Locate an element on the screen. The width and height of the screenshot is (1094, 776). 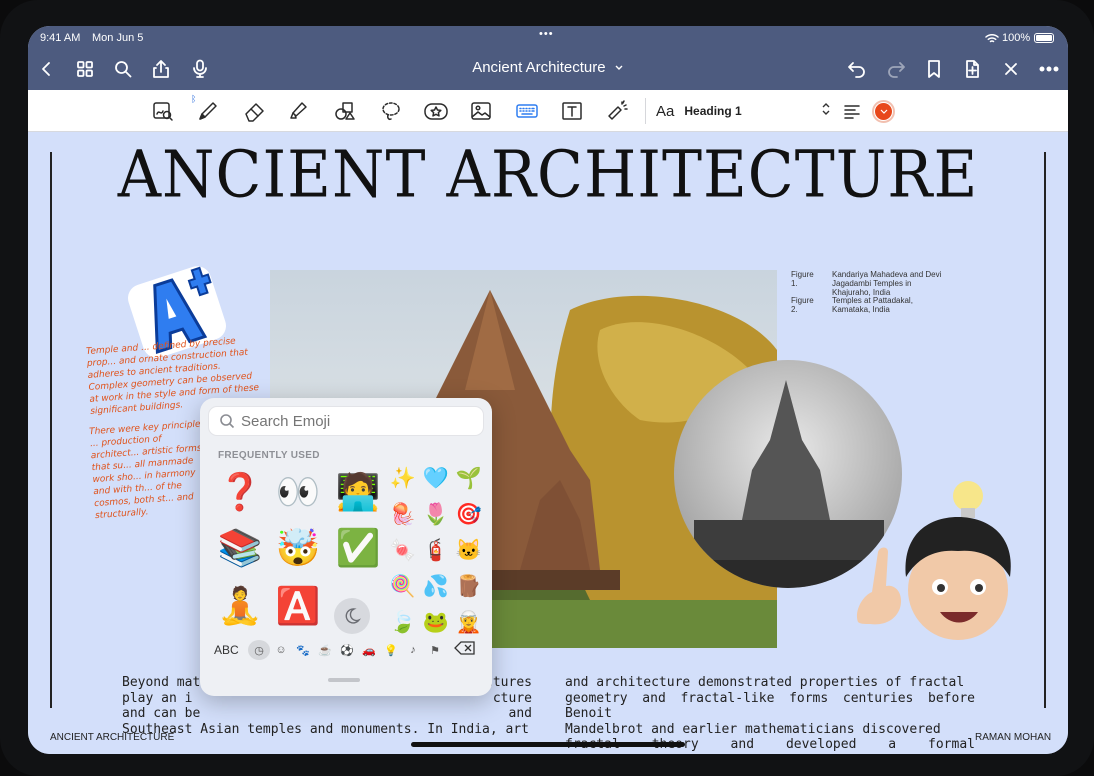
lasso-tool is located at coordinates (391, 111).